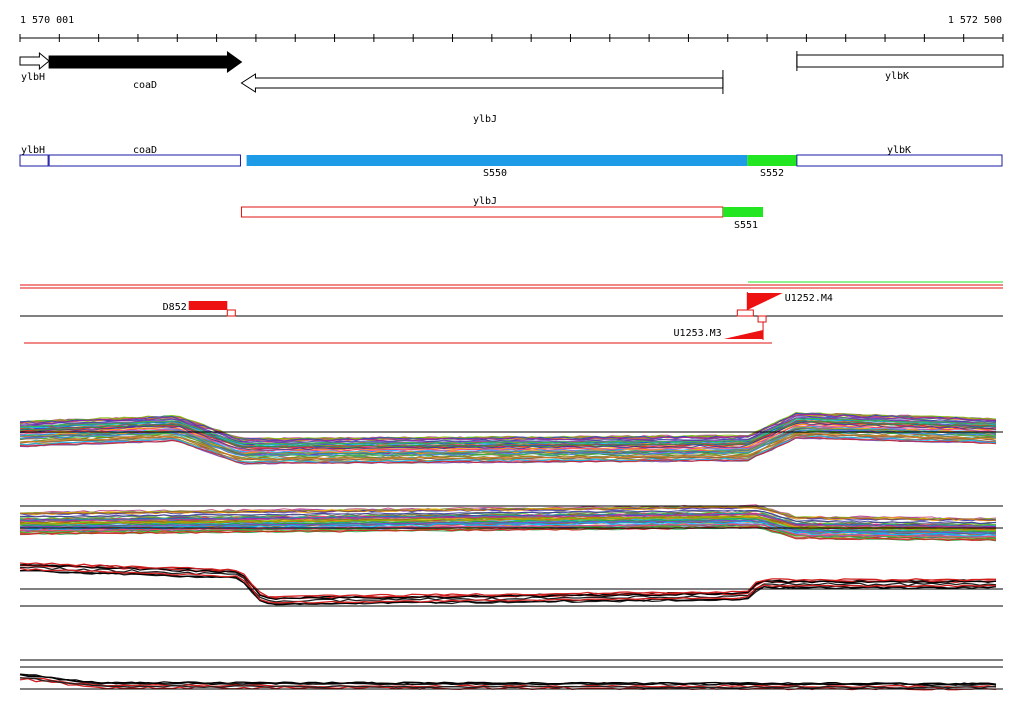 This screenshot has width=1024, height=719. I want to click on gene-label: ylbH, so click(33, 77).